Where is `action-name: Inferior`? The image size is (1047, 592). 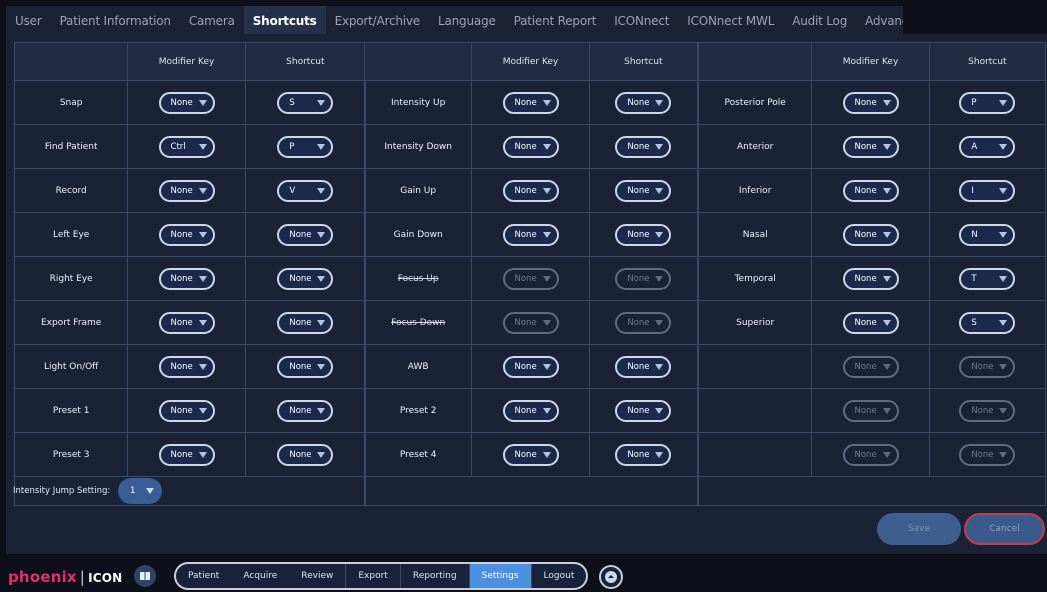 action-name: Inferior is located at coordinates (756, 191).